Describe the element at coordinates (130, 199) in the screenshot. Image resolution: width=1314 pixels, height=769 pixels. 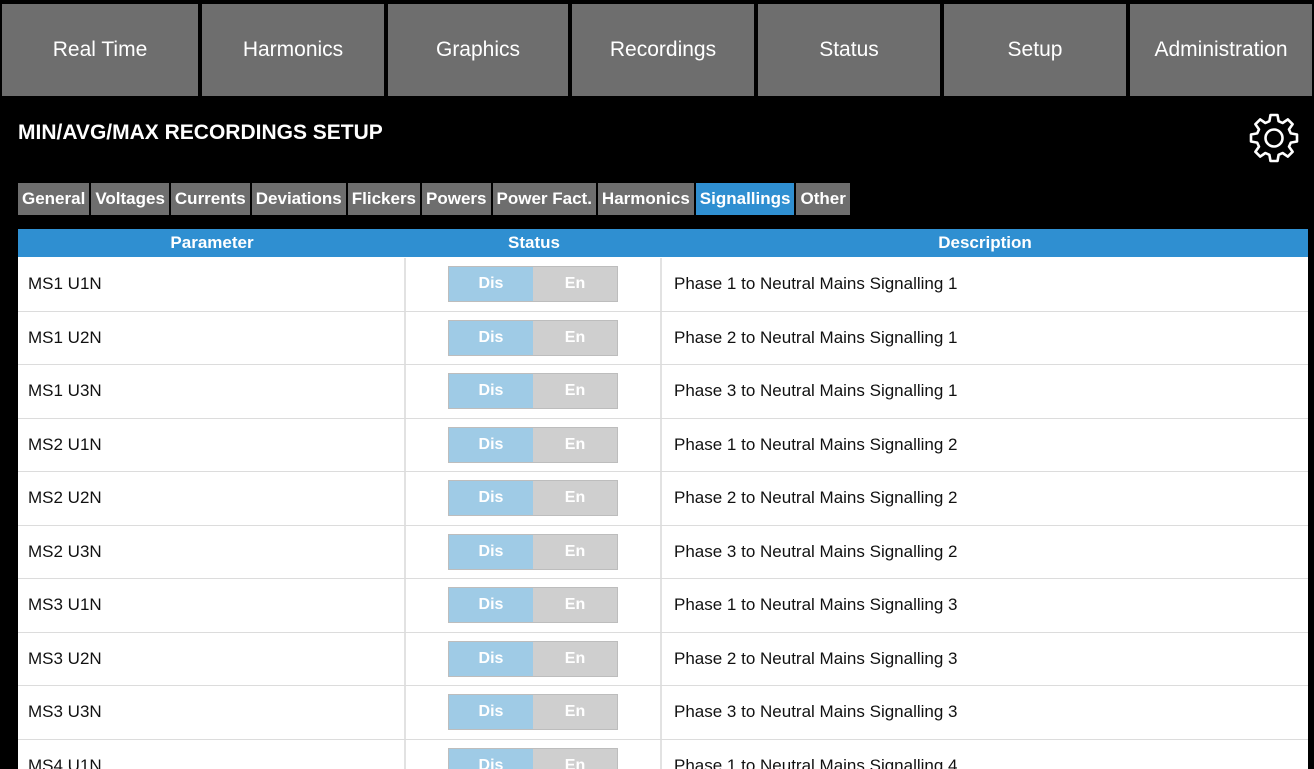
I see `subtab-voltages: Voltages` at that location.